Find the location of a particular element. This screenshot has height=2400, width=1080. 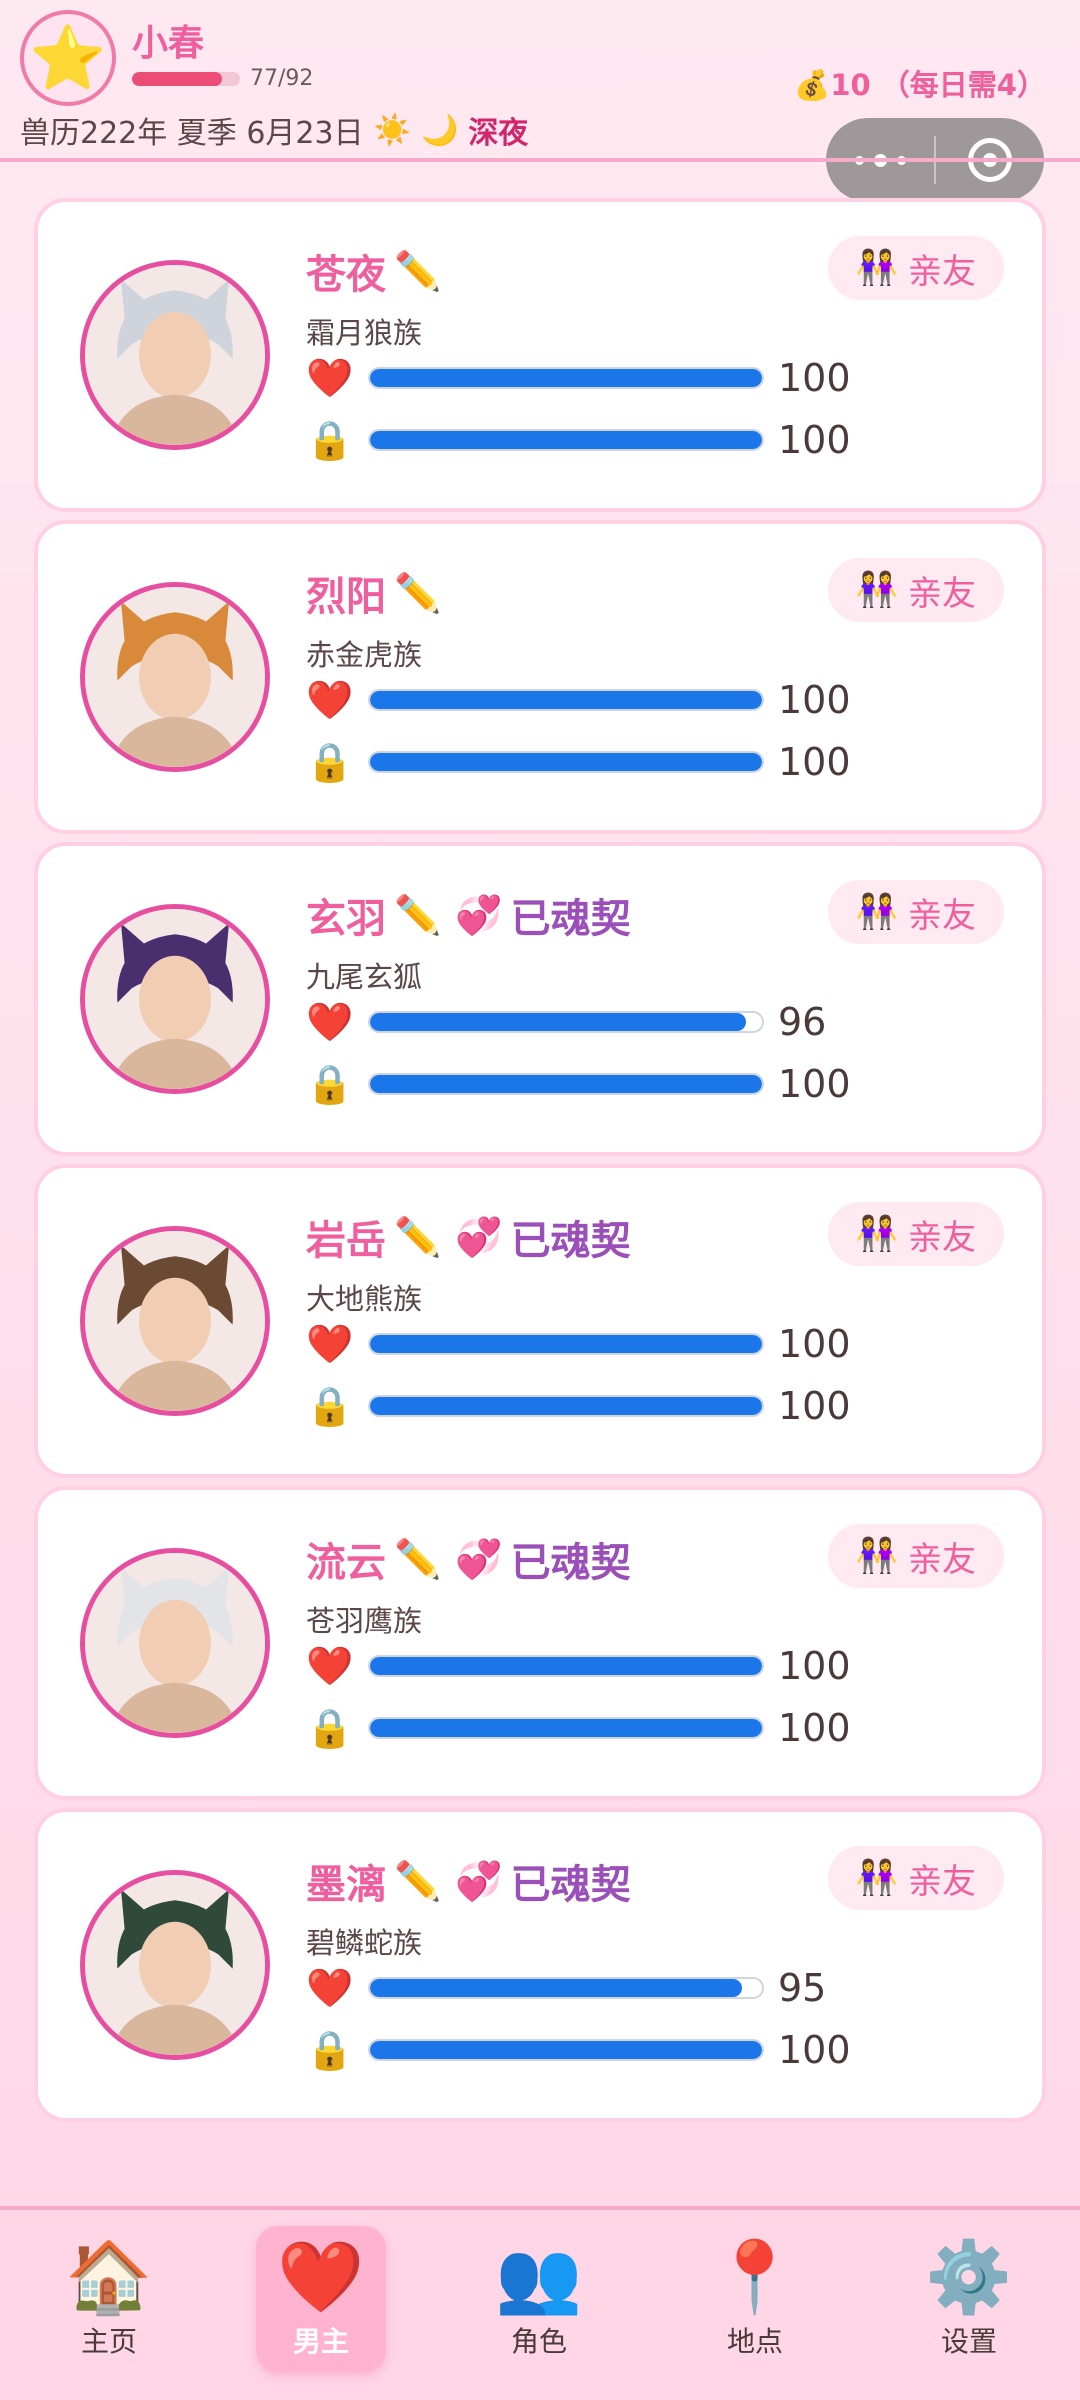

character-name-row: 苍夜 ✏️ is located at coordinates (373, 271).